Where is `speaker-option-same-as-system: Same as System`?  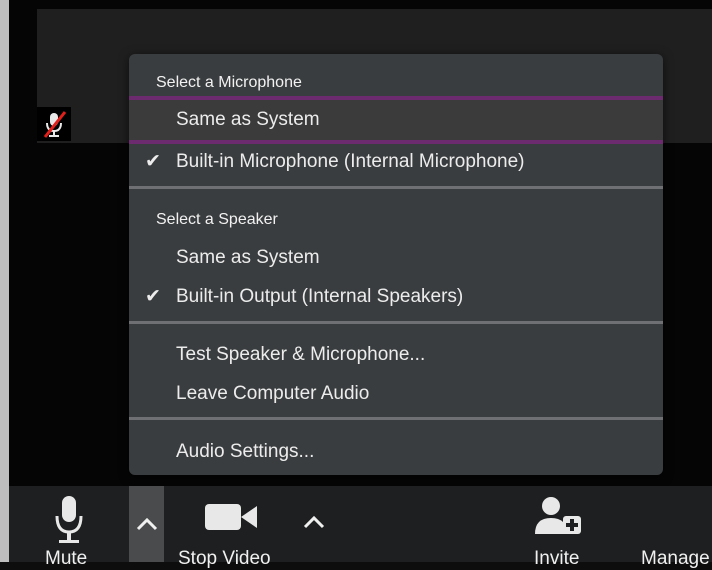
speaker-option-same-as-system: Same as System is located at coordinates (396, 258).